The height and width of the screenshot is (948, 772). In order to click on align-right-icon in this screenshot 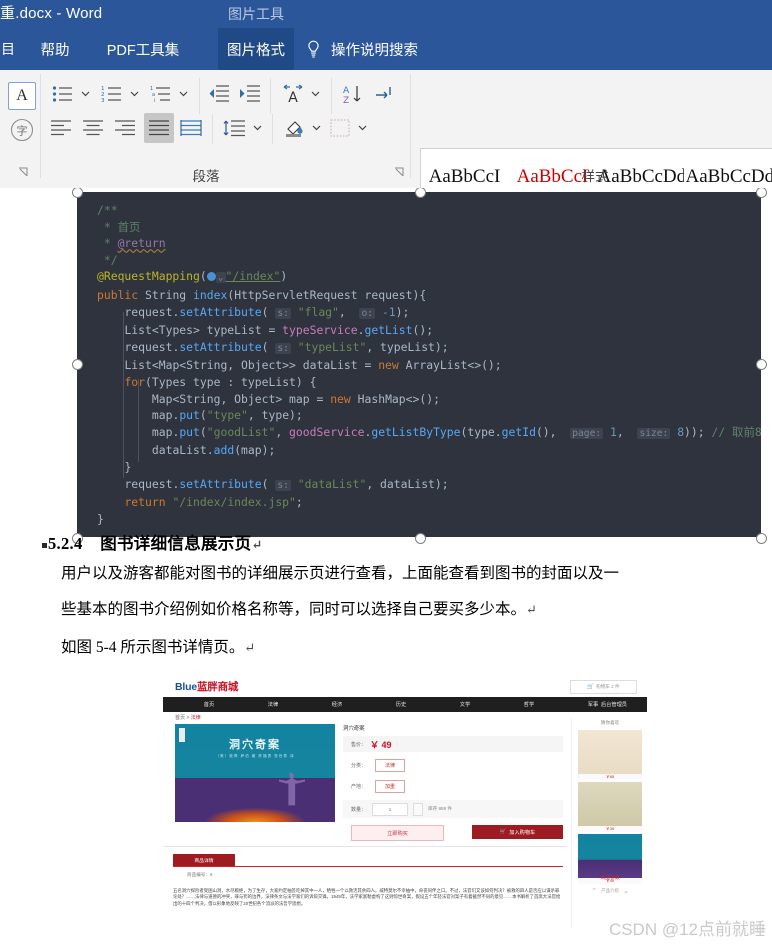, I will do `click(125, 128)`.